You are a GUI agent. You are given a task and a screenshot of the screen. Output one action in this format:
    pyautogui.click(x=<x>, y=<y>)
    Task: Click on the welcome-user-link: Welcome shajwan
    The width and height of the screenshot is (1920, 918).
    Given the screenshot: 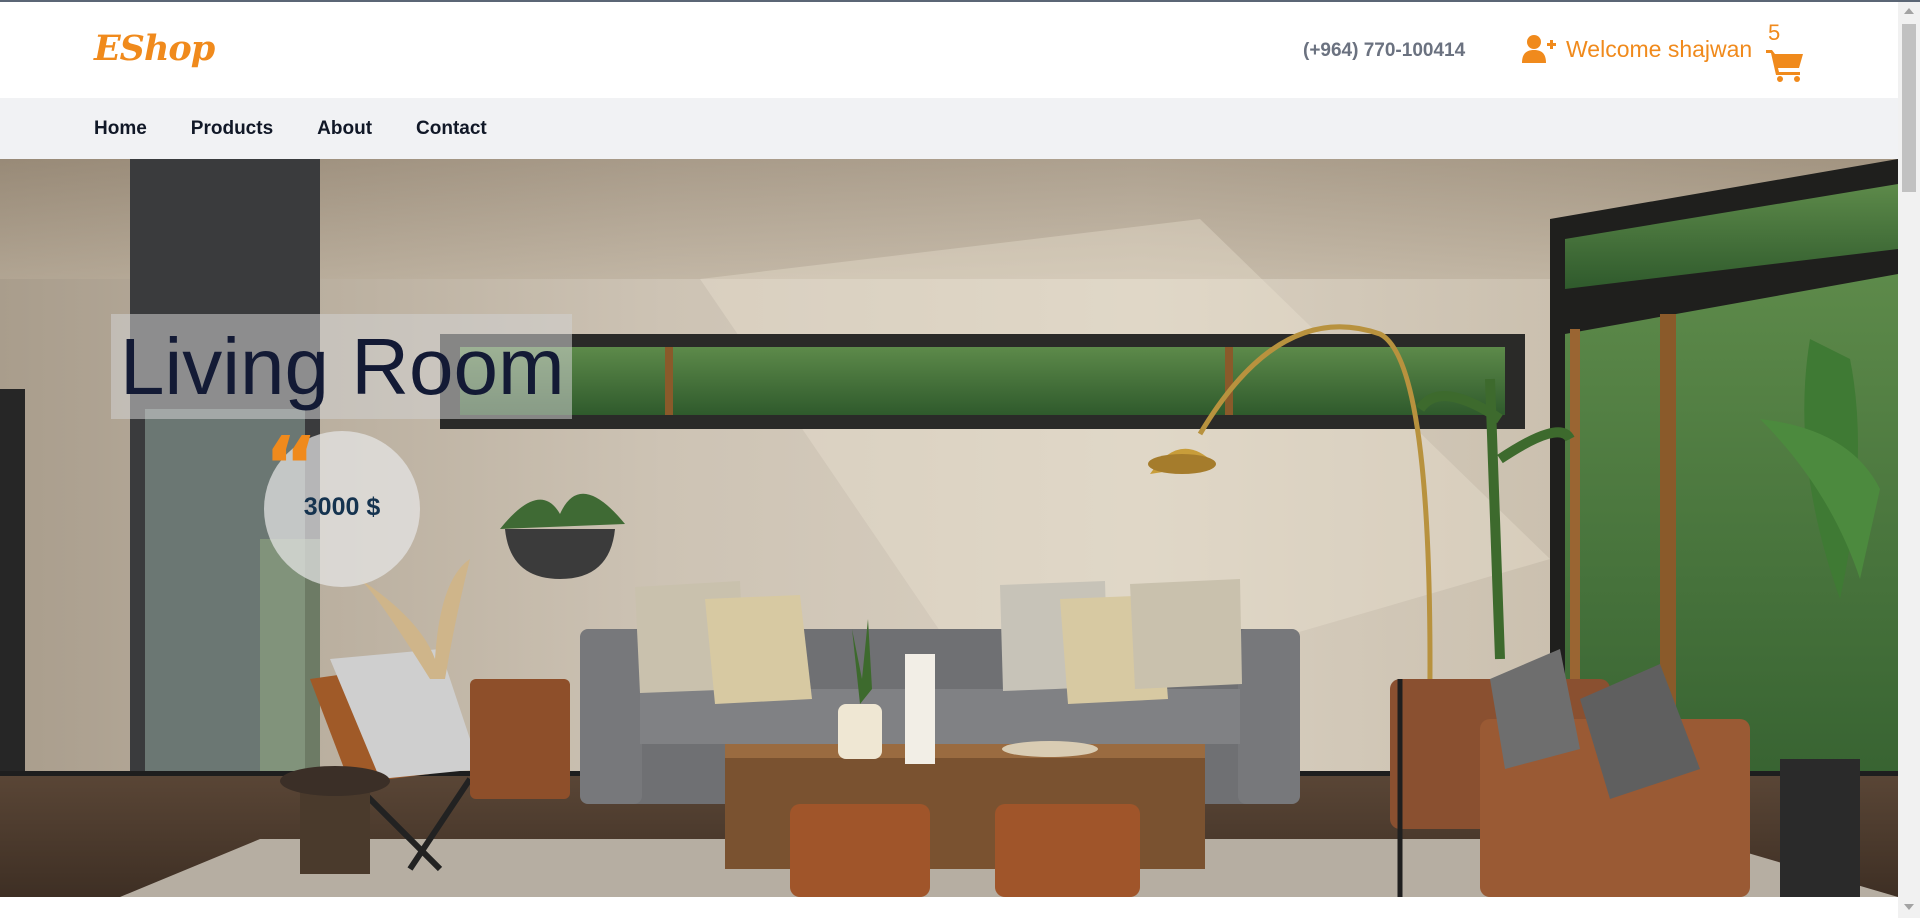 What is the action you would take?
    pyautogui.click(x=1637, y=49)
    